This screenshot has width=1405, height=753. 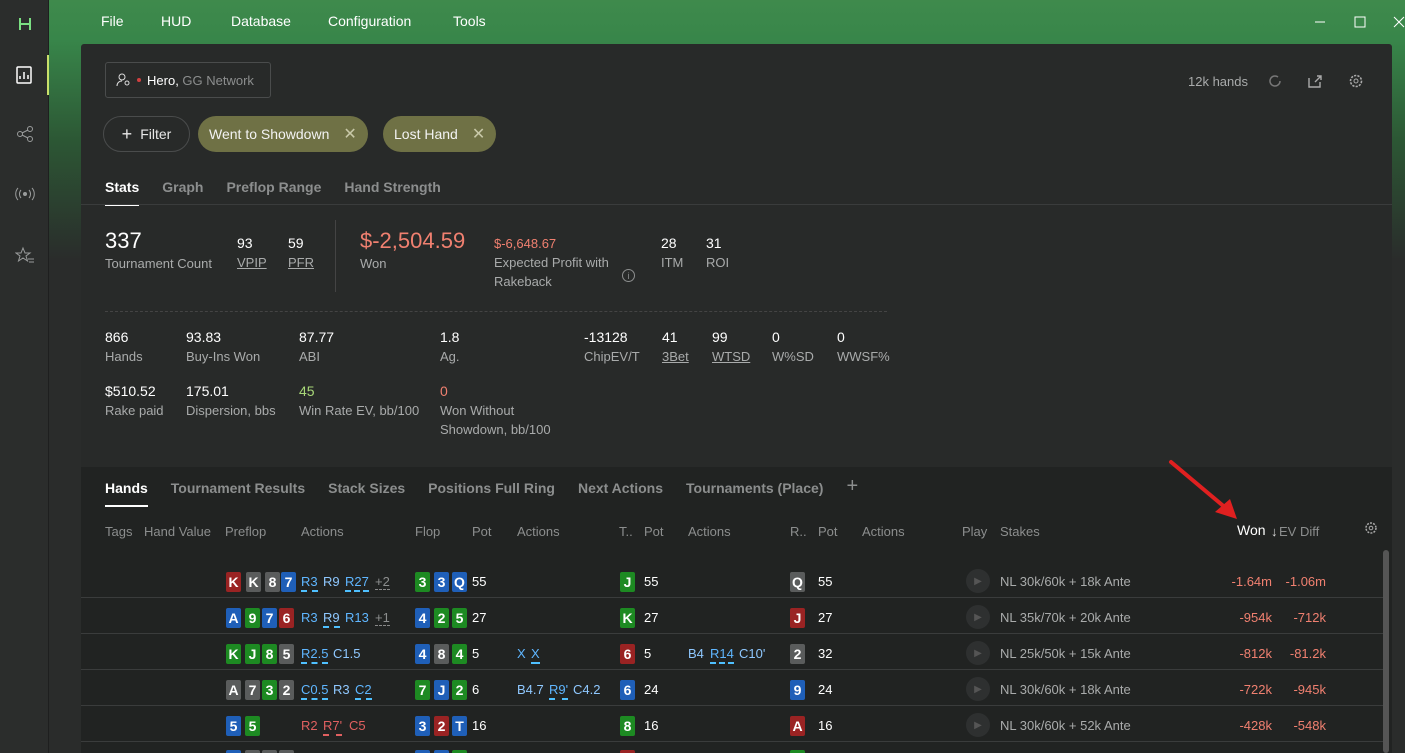 What do you see at coordinates (1360, 22) in the screenshot?
I see `maximize-icon` at bounding box center [1360, 22].